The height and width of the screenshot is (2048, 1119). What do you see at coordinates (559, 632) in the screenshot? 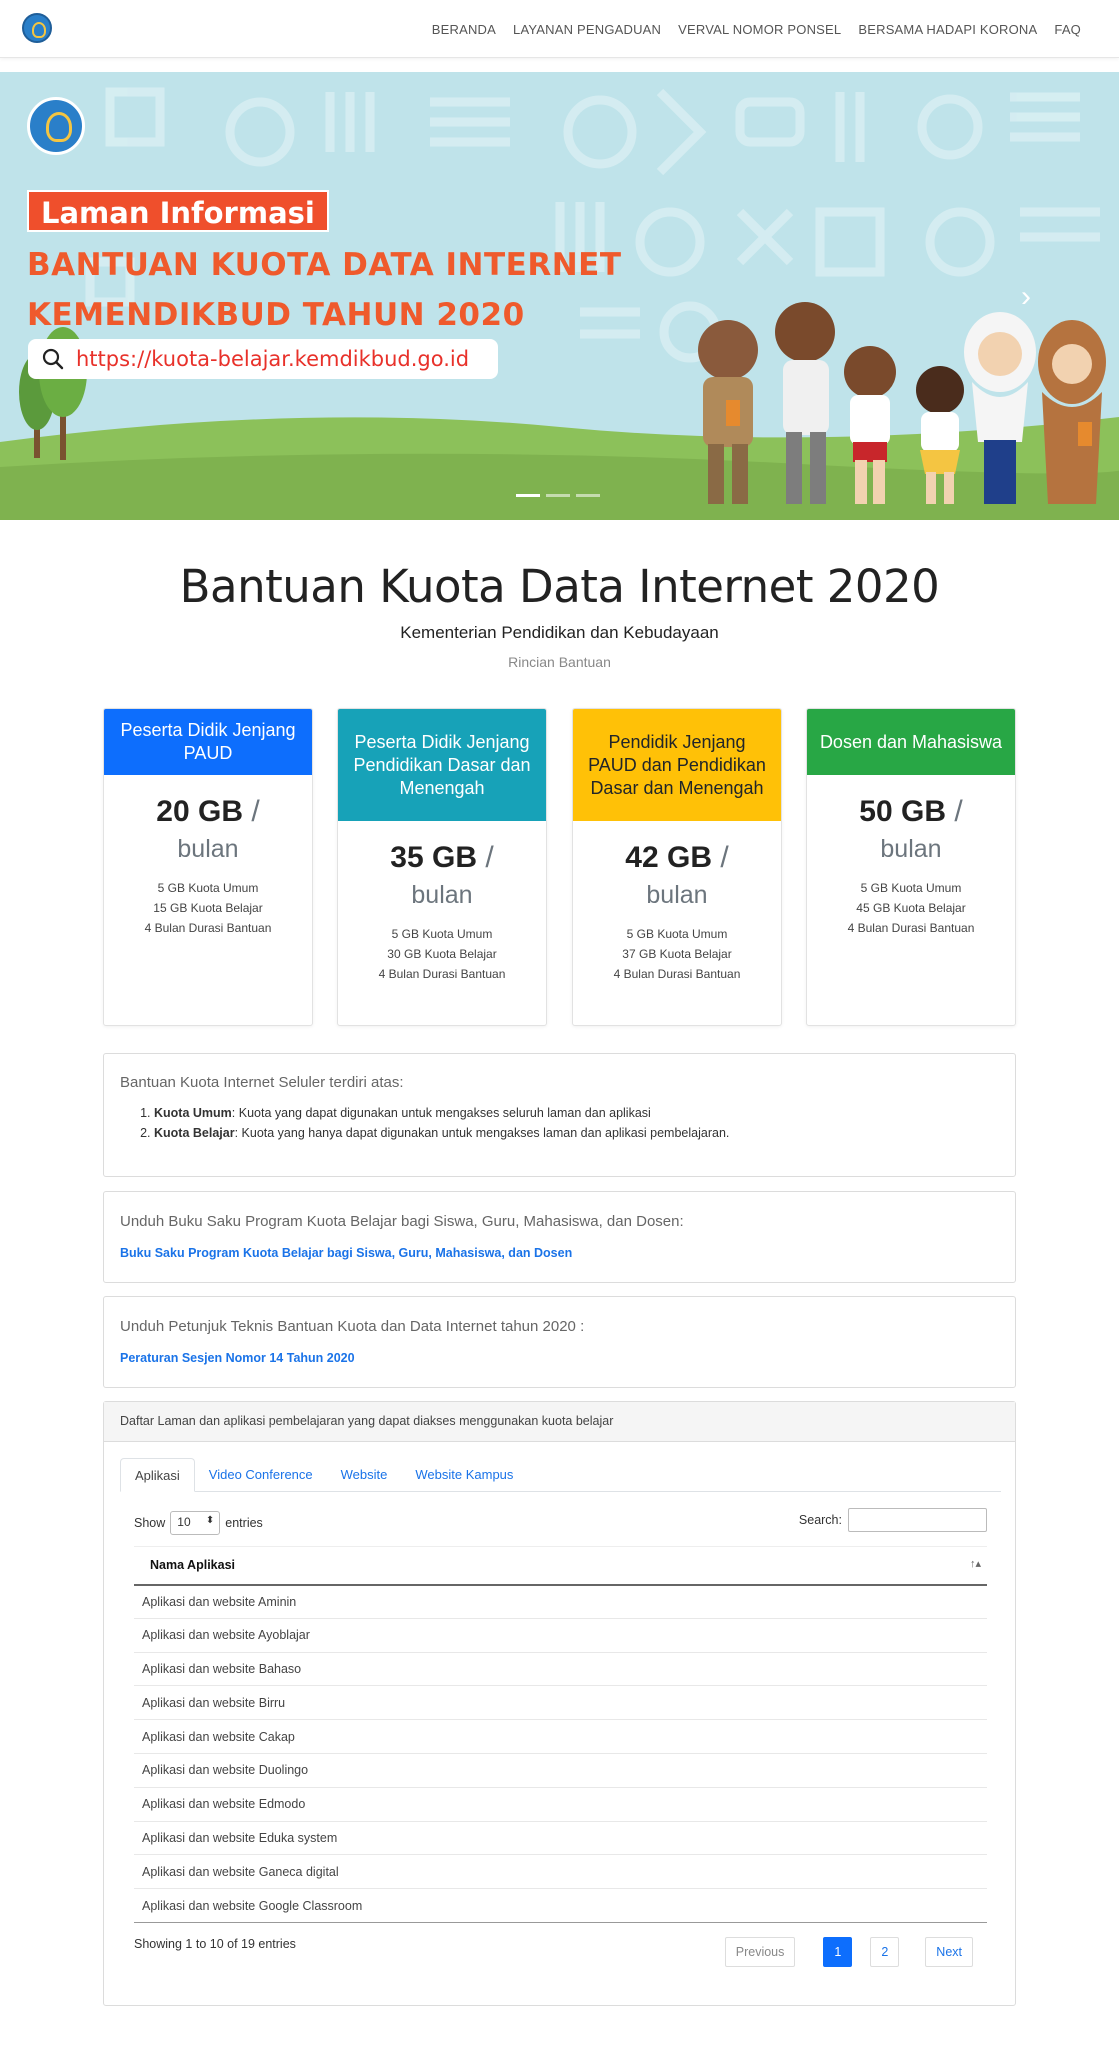
I see `page-subtitle: Kementerian Pendidikan dan Kebudayaan` at bounding box center [559, 632].